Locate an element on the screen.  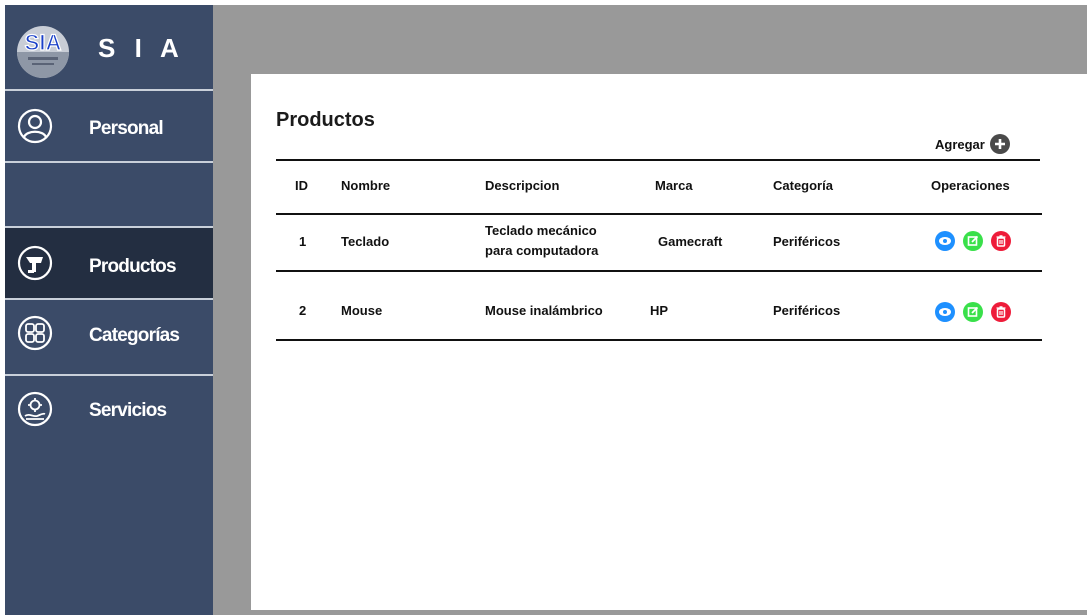
person-icon is located at coordinates (35, 126).